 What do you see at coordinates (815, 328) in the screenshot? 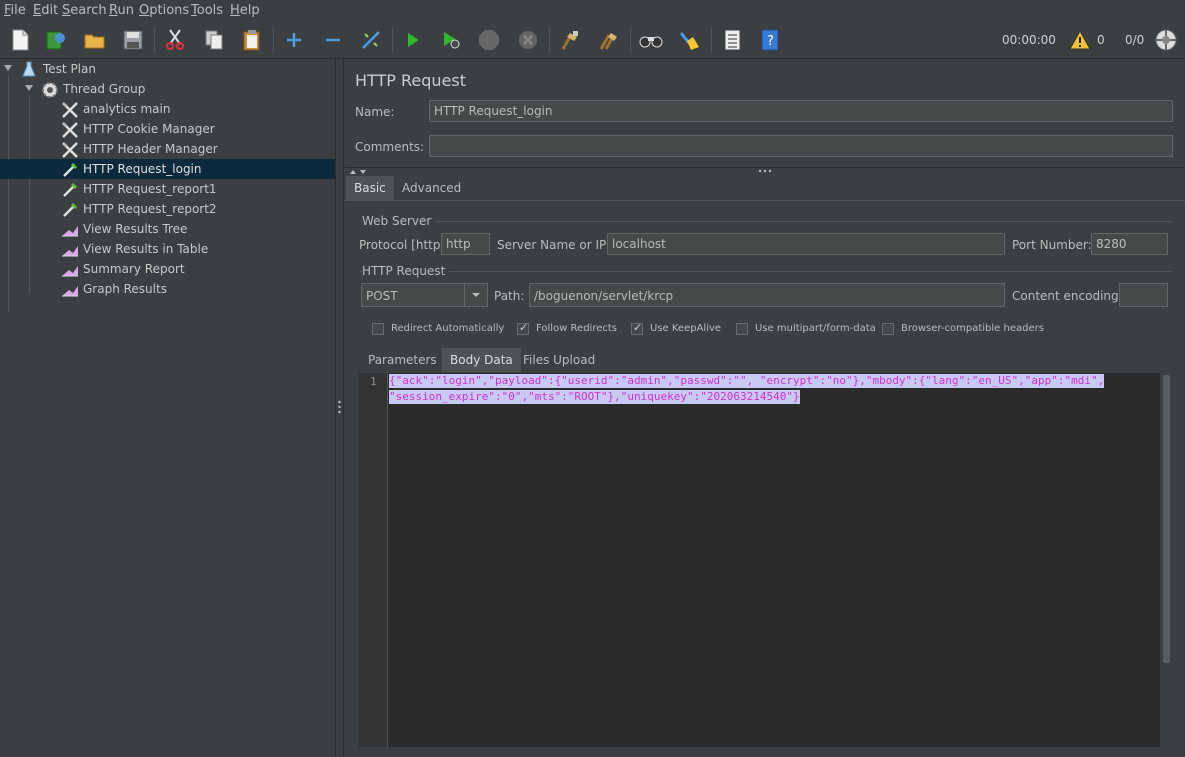
I see `use-multipart-label: Use multipart/form-data` at bounding box center [815, 328].